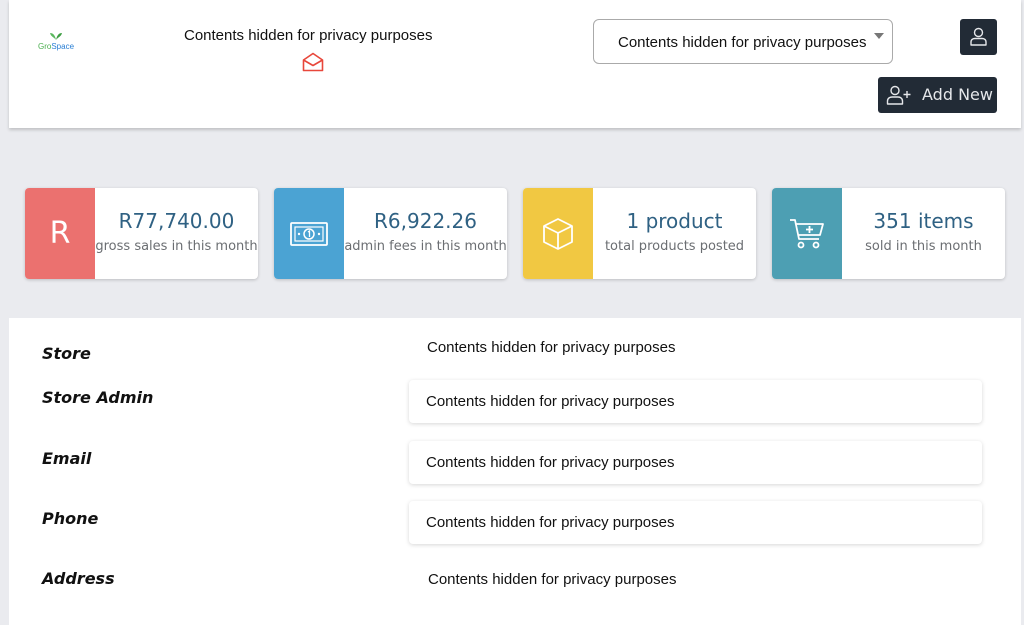 Image resolution: width=1024 pixels, height=625 pixels. I want to click on add-new-button: Add New, so click(937, 95).